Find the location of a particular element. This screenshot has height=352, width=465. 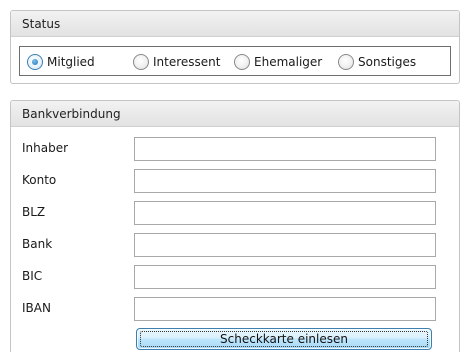

radio-selected-icon is located at coordinates (35, 62).